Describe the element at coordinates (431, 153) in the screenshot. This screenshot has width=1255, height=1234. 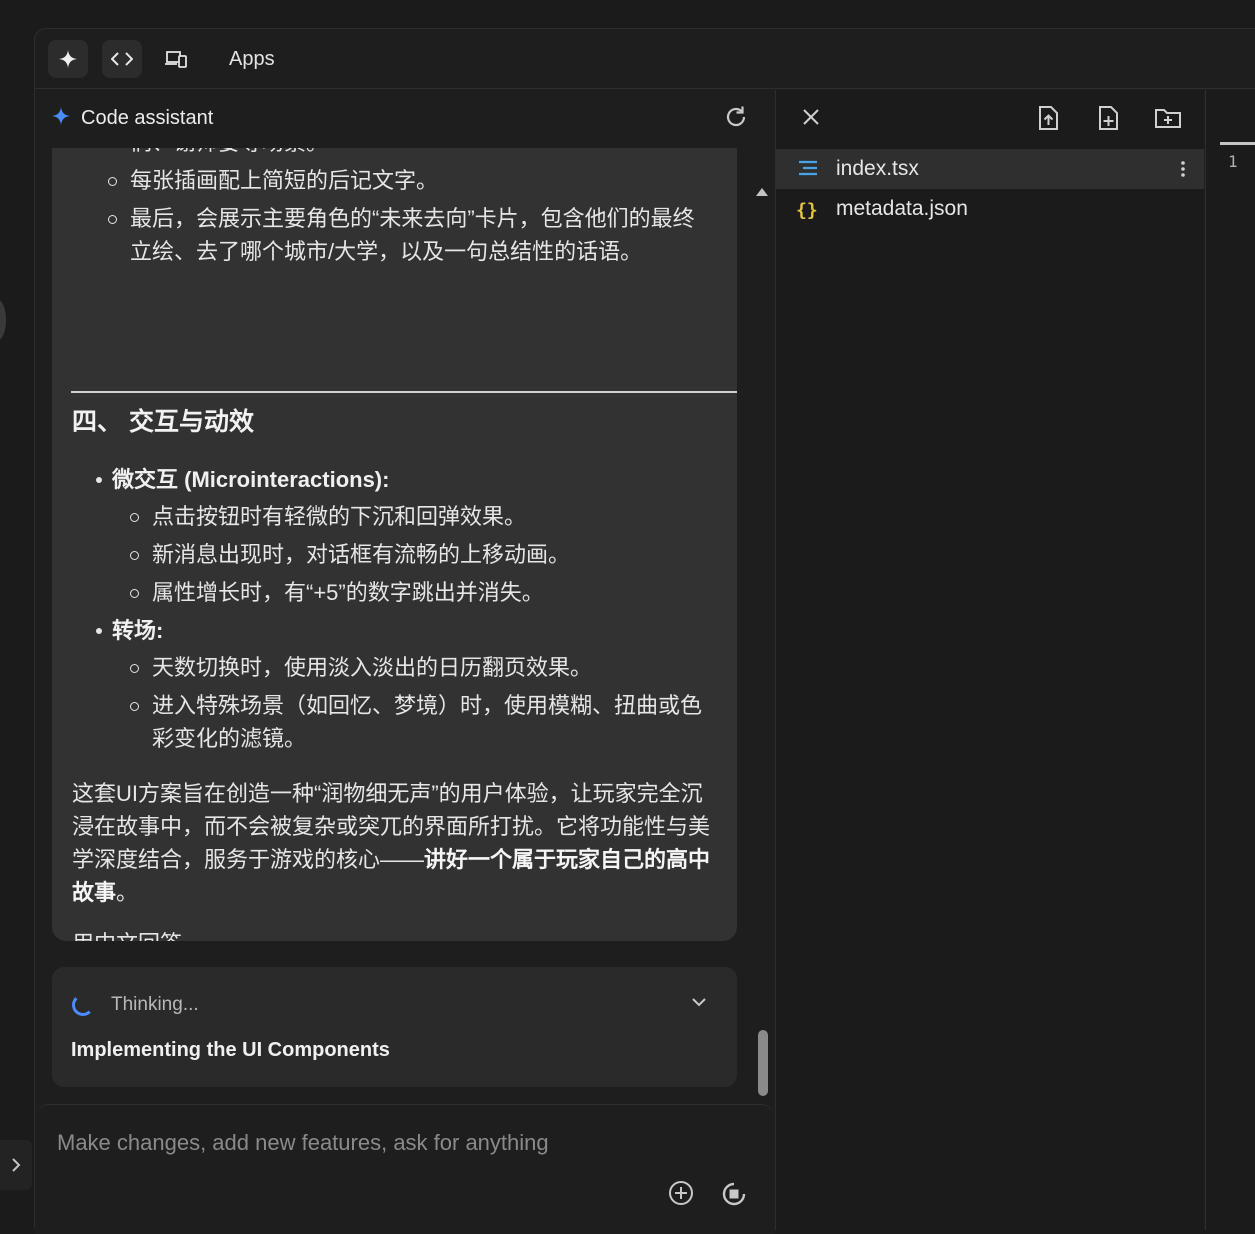
I see `list-item: 们、谢师宴等场景。` at that location.